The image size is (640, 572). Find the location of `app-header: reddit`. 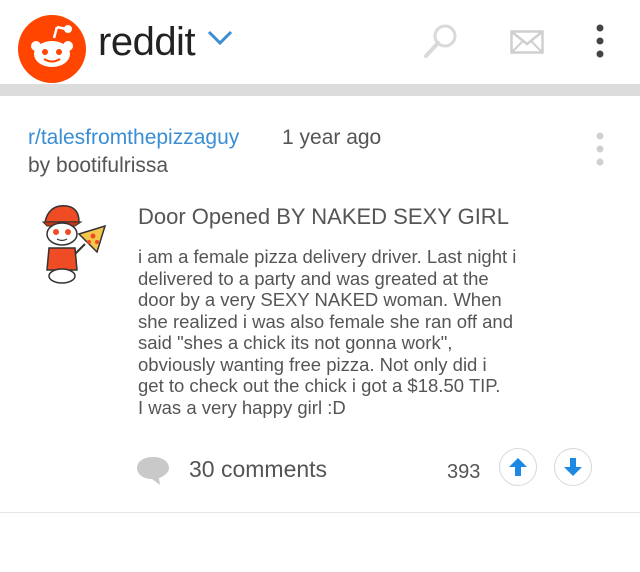

app-header: reddit is located at coordinates (320, 42).